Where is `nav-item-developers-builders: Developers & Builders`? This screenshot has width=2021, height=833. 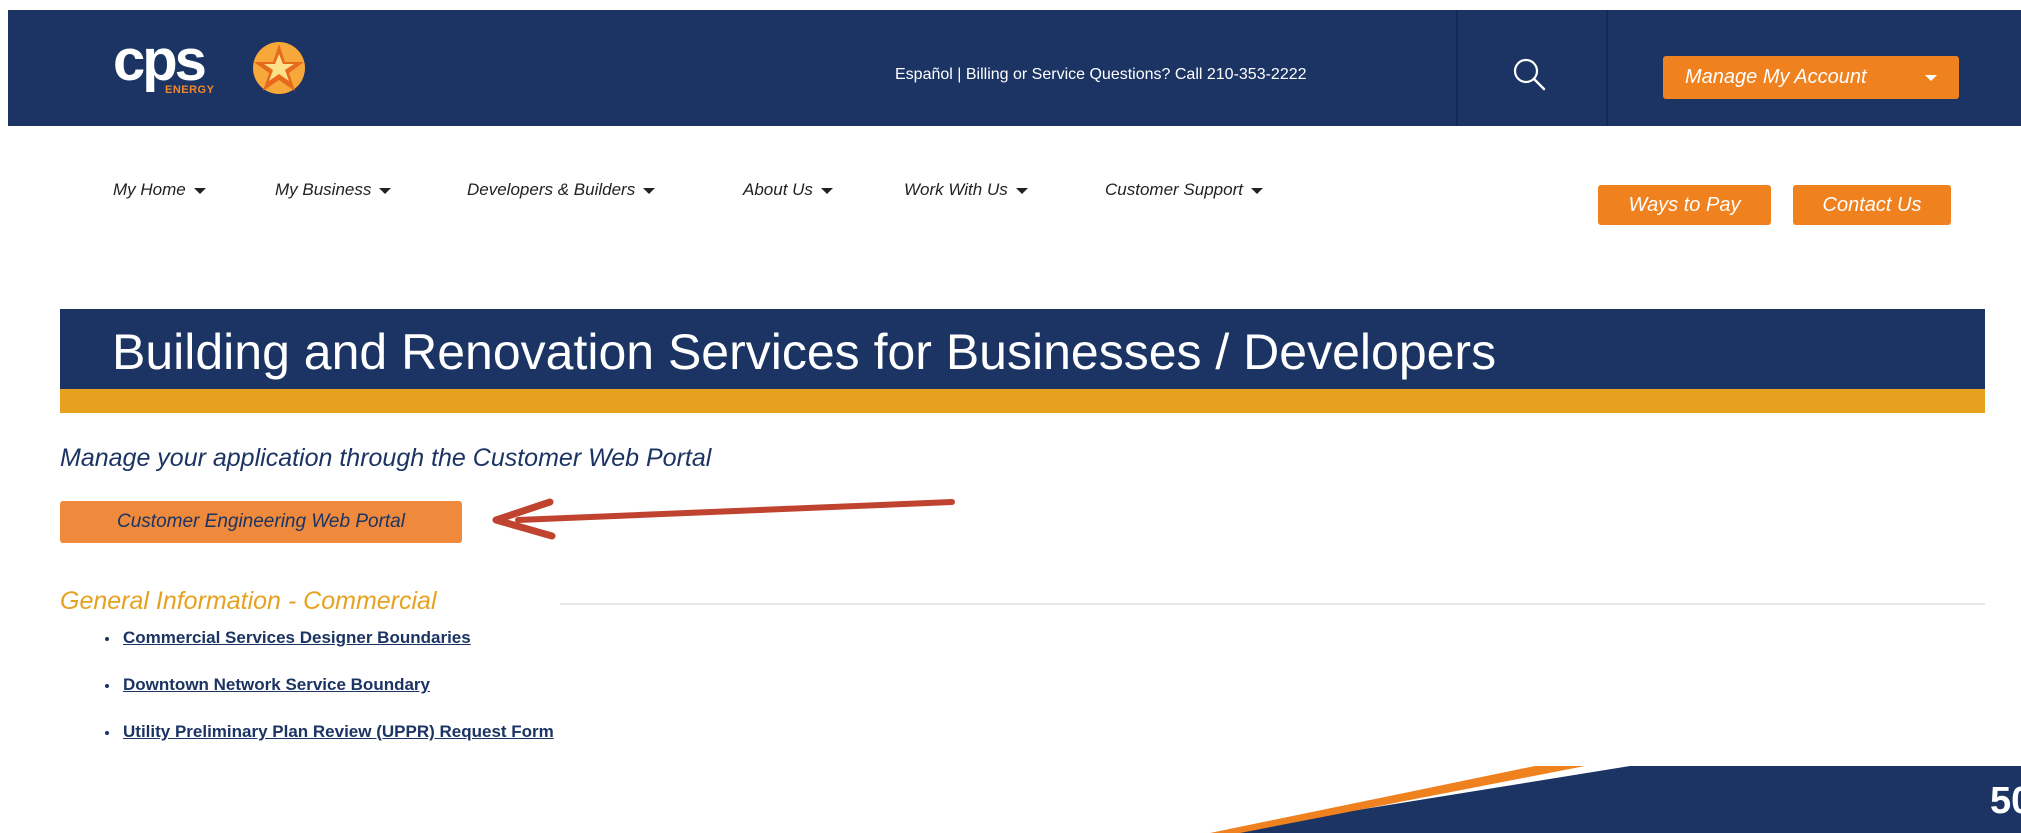 nav-item-developers-builders: Developers & Builders is located at coordinates (561, 190).